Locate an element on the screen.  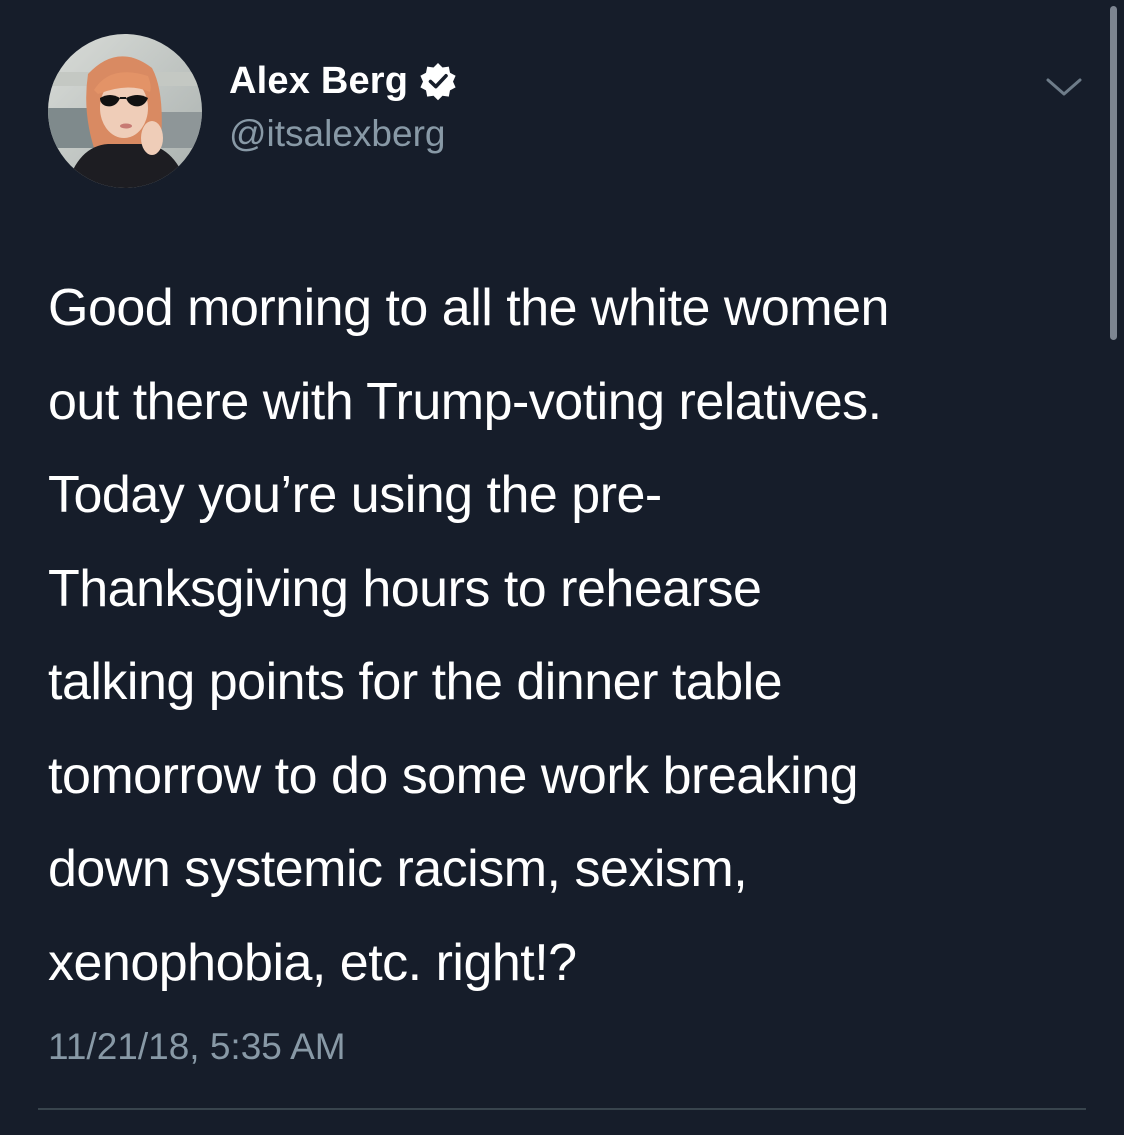
tweet-text-line: down systemic racism, sexism, is located at coordinates (398, 869).